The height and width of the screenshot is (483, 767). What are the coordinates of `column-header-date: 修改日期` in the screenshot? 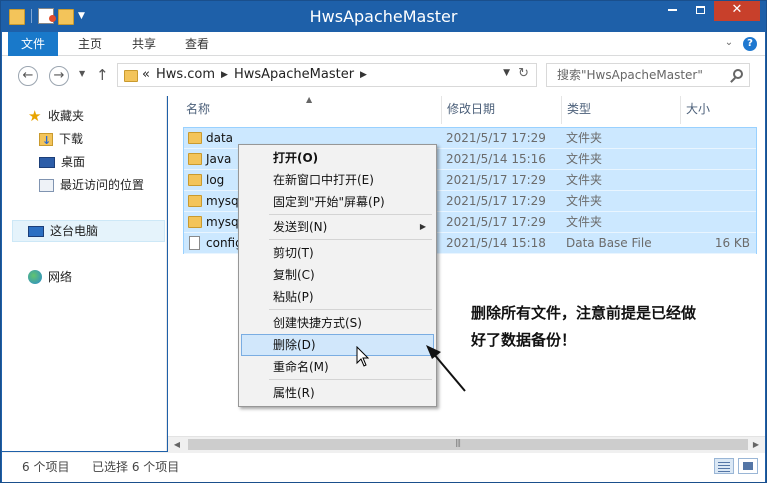 It's located at (501, 110).